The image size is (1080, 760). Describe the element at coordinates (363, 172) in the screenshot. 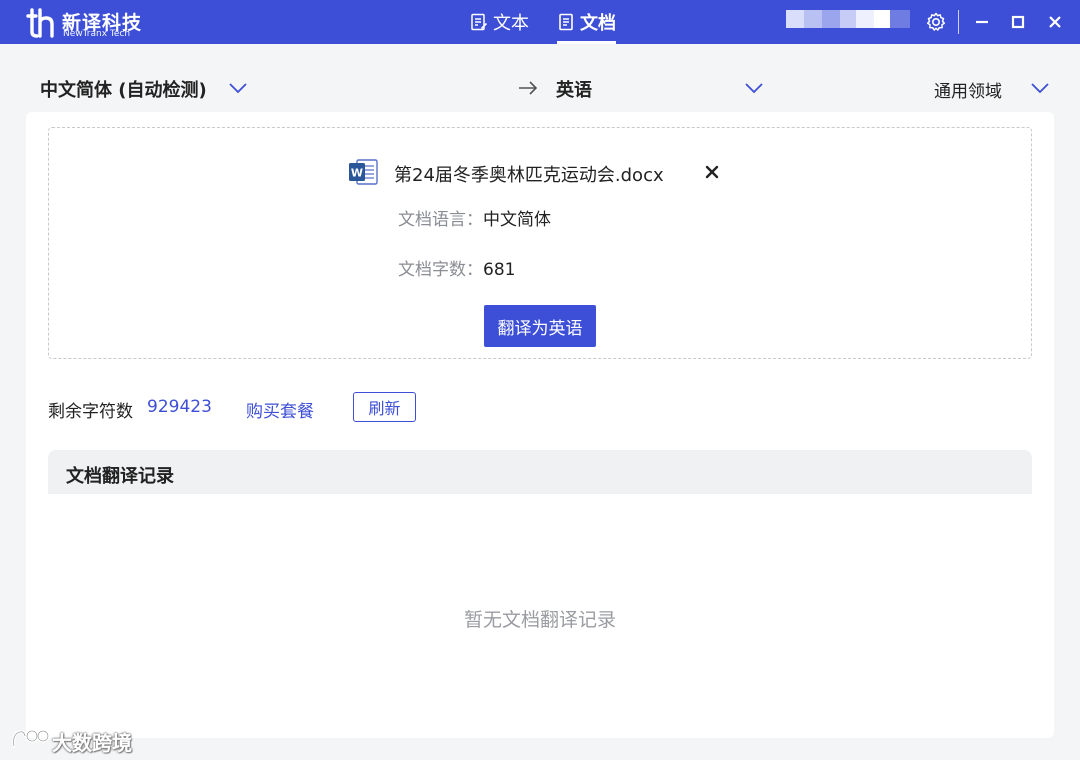

I see `word-document-icon: W` at that location.